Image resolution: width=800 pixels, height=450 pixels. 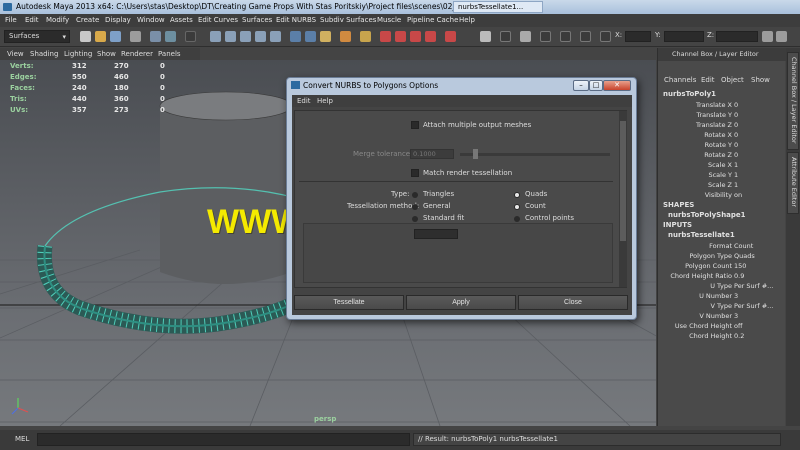 I want to click on quick-selection-icon, so click(x=605, y=36).